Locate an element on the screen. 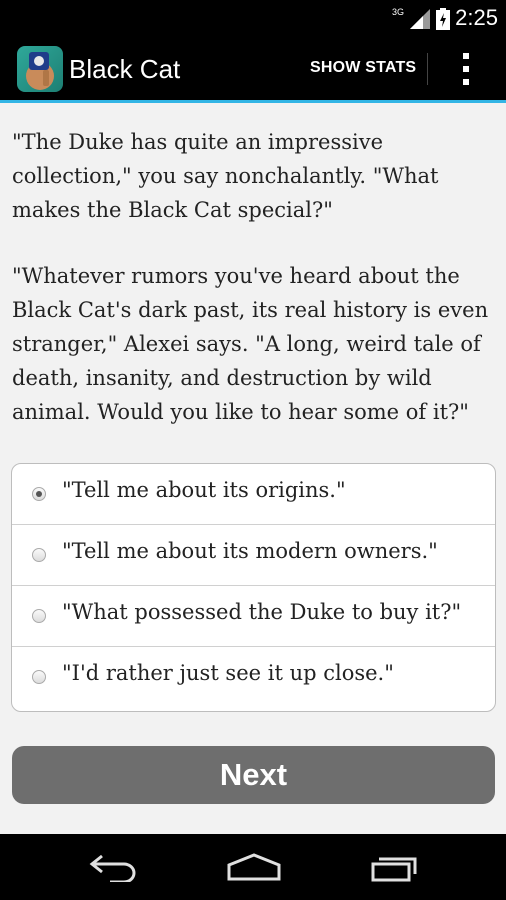  choice-label: "Tell me about its modern owners." is located at coordinates (250, 551).